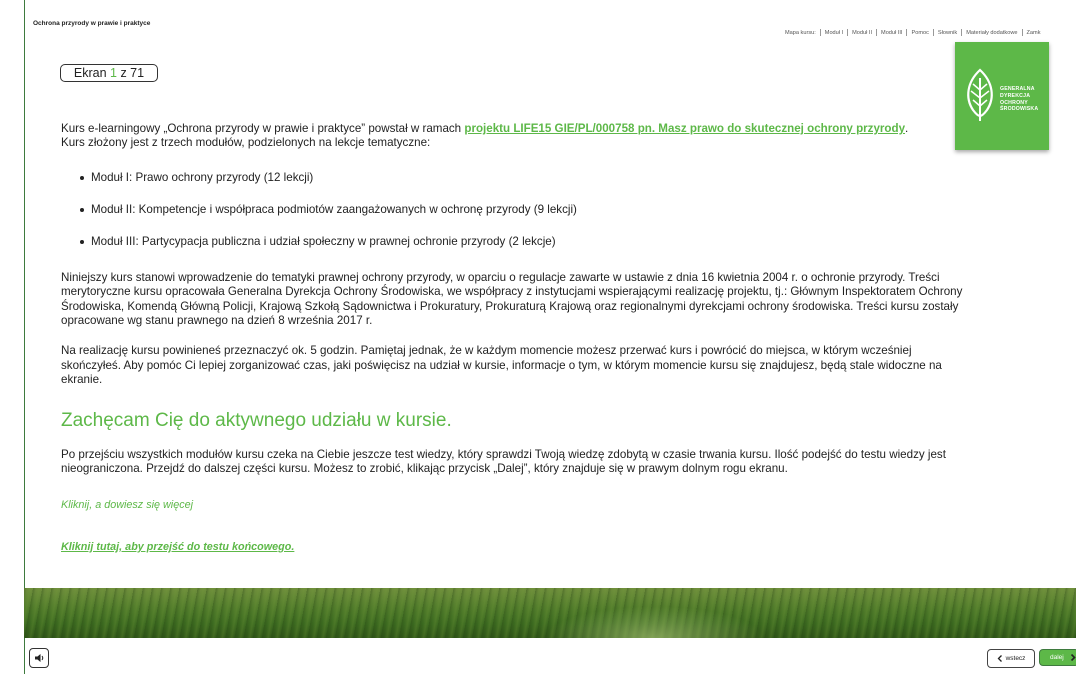 This screenshot has height=674, width=1076. I want to click on nav-additional-materials: Materiały dodatkowe, so click(991, 33).